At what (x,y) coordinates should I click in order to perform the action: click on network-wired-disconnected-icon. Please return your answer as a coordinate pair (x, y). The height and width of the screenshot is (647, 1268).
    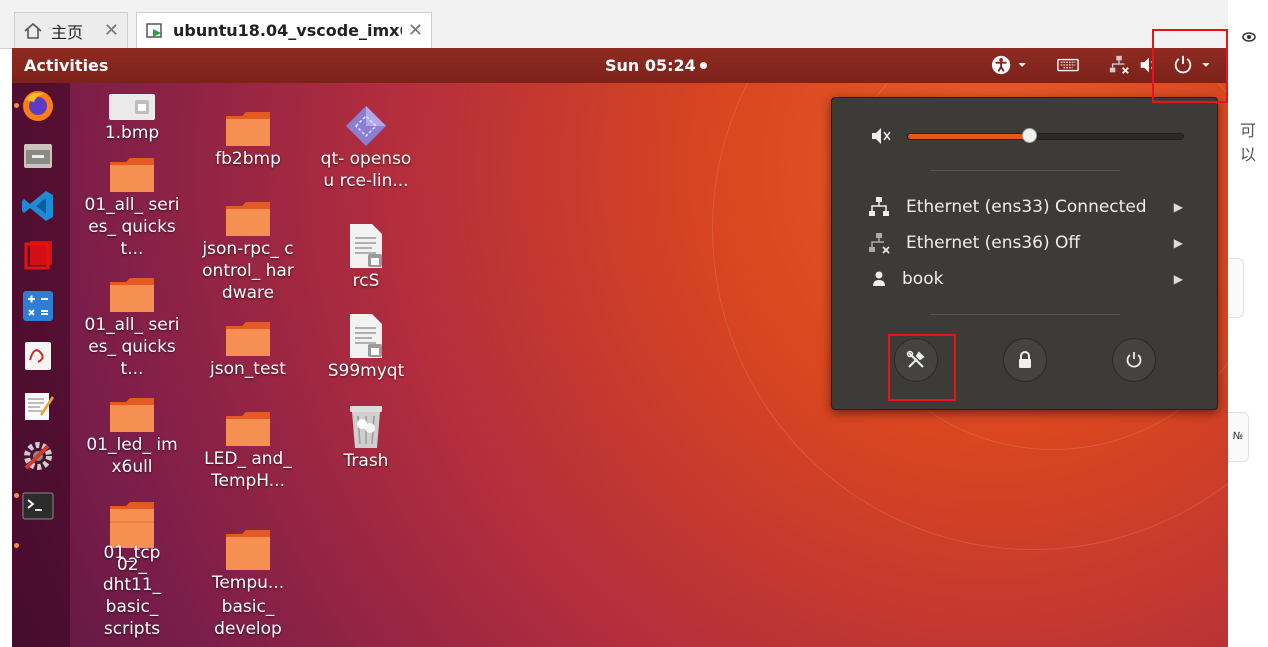
    Looking at the image, I should click on (879, 243).